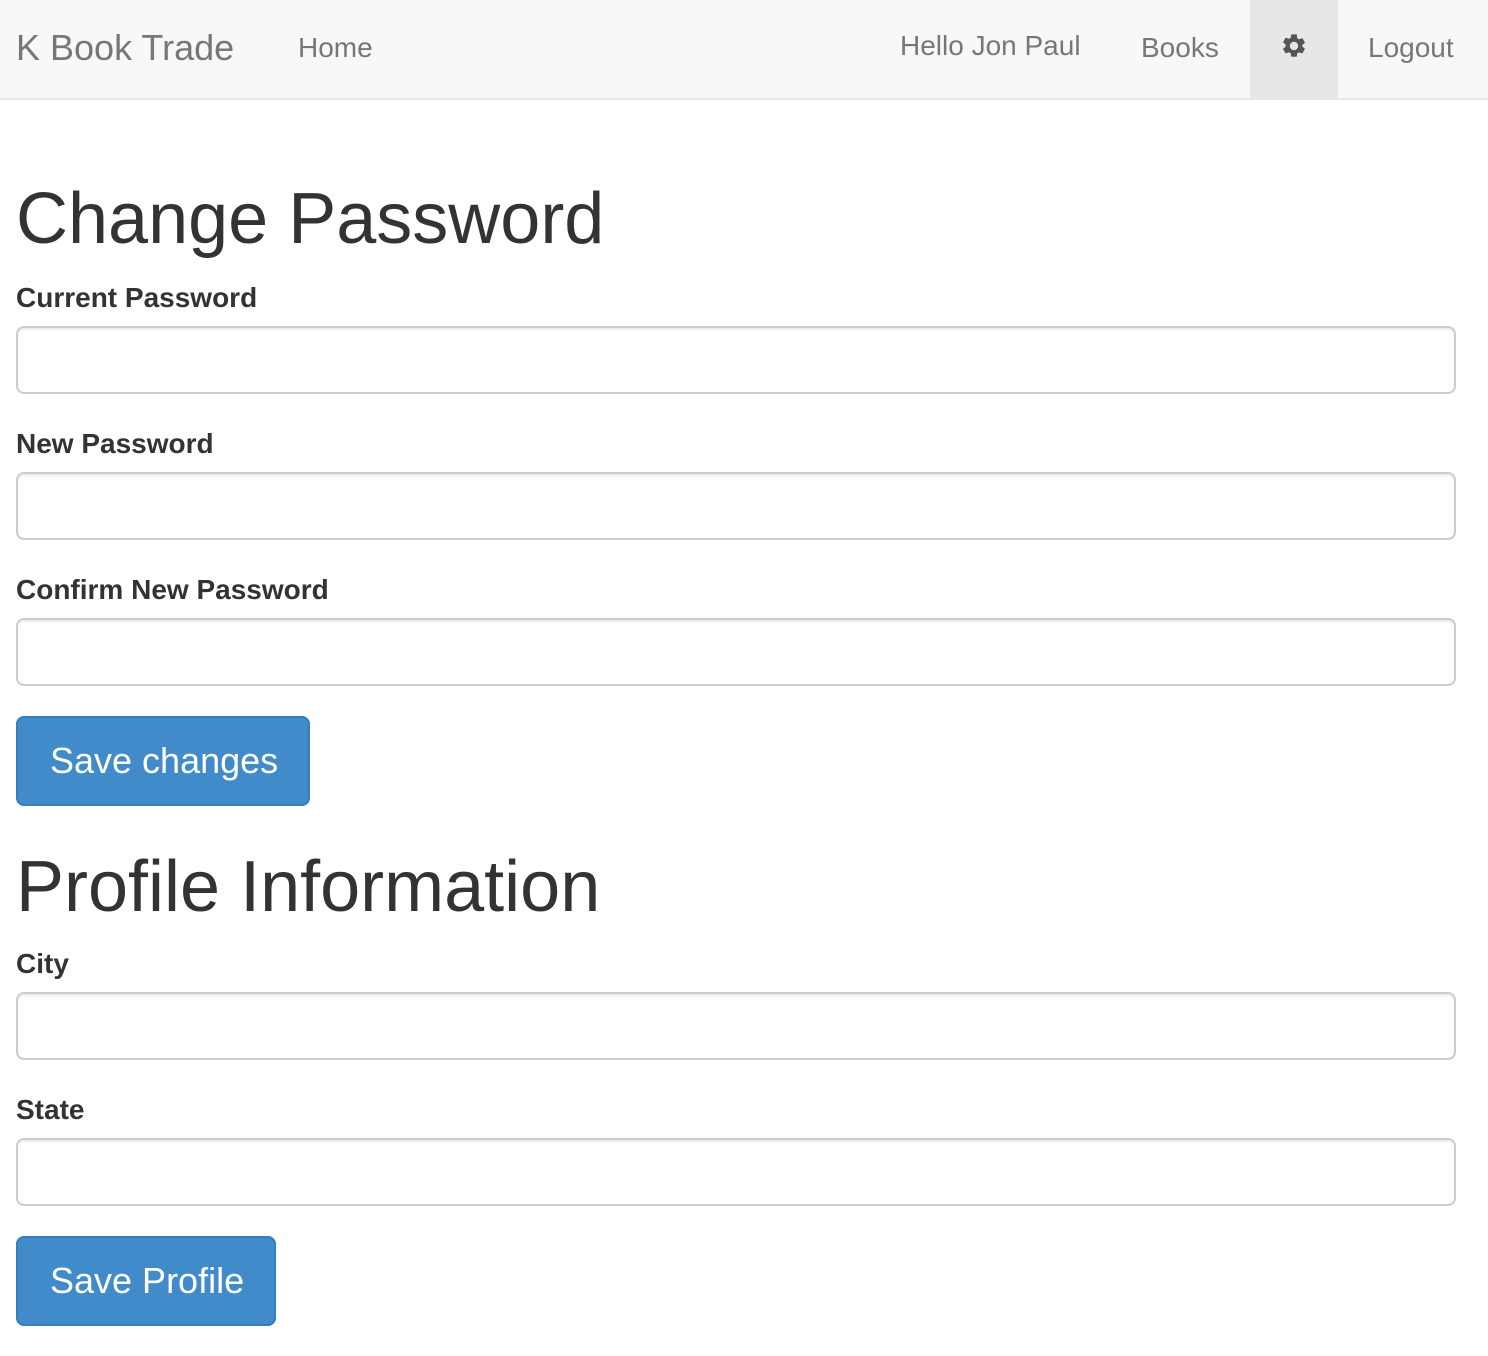 This screenshot has height=1356, width=1488. What do you see at coordinates (115, 443) in the screenshot?
I see `new-password-label: New Password` at bounding box center [115, 443].